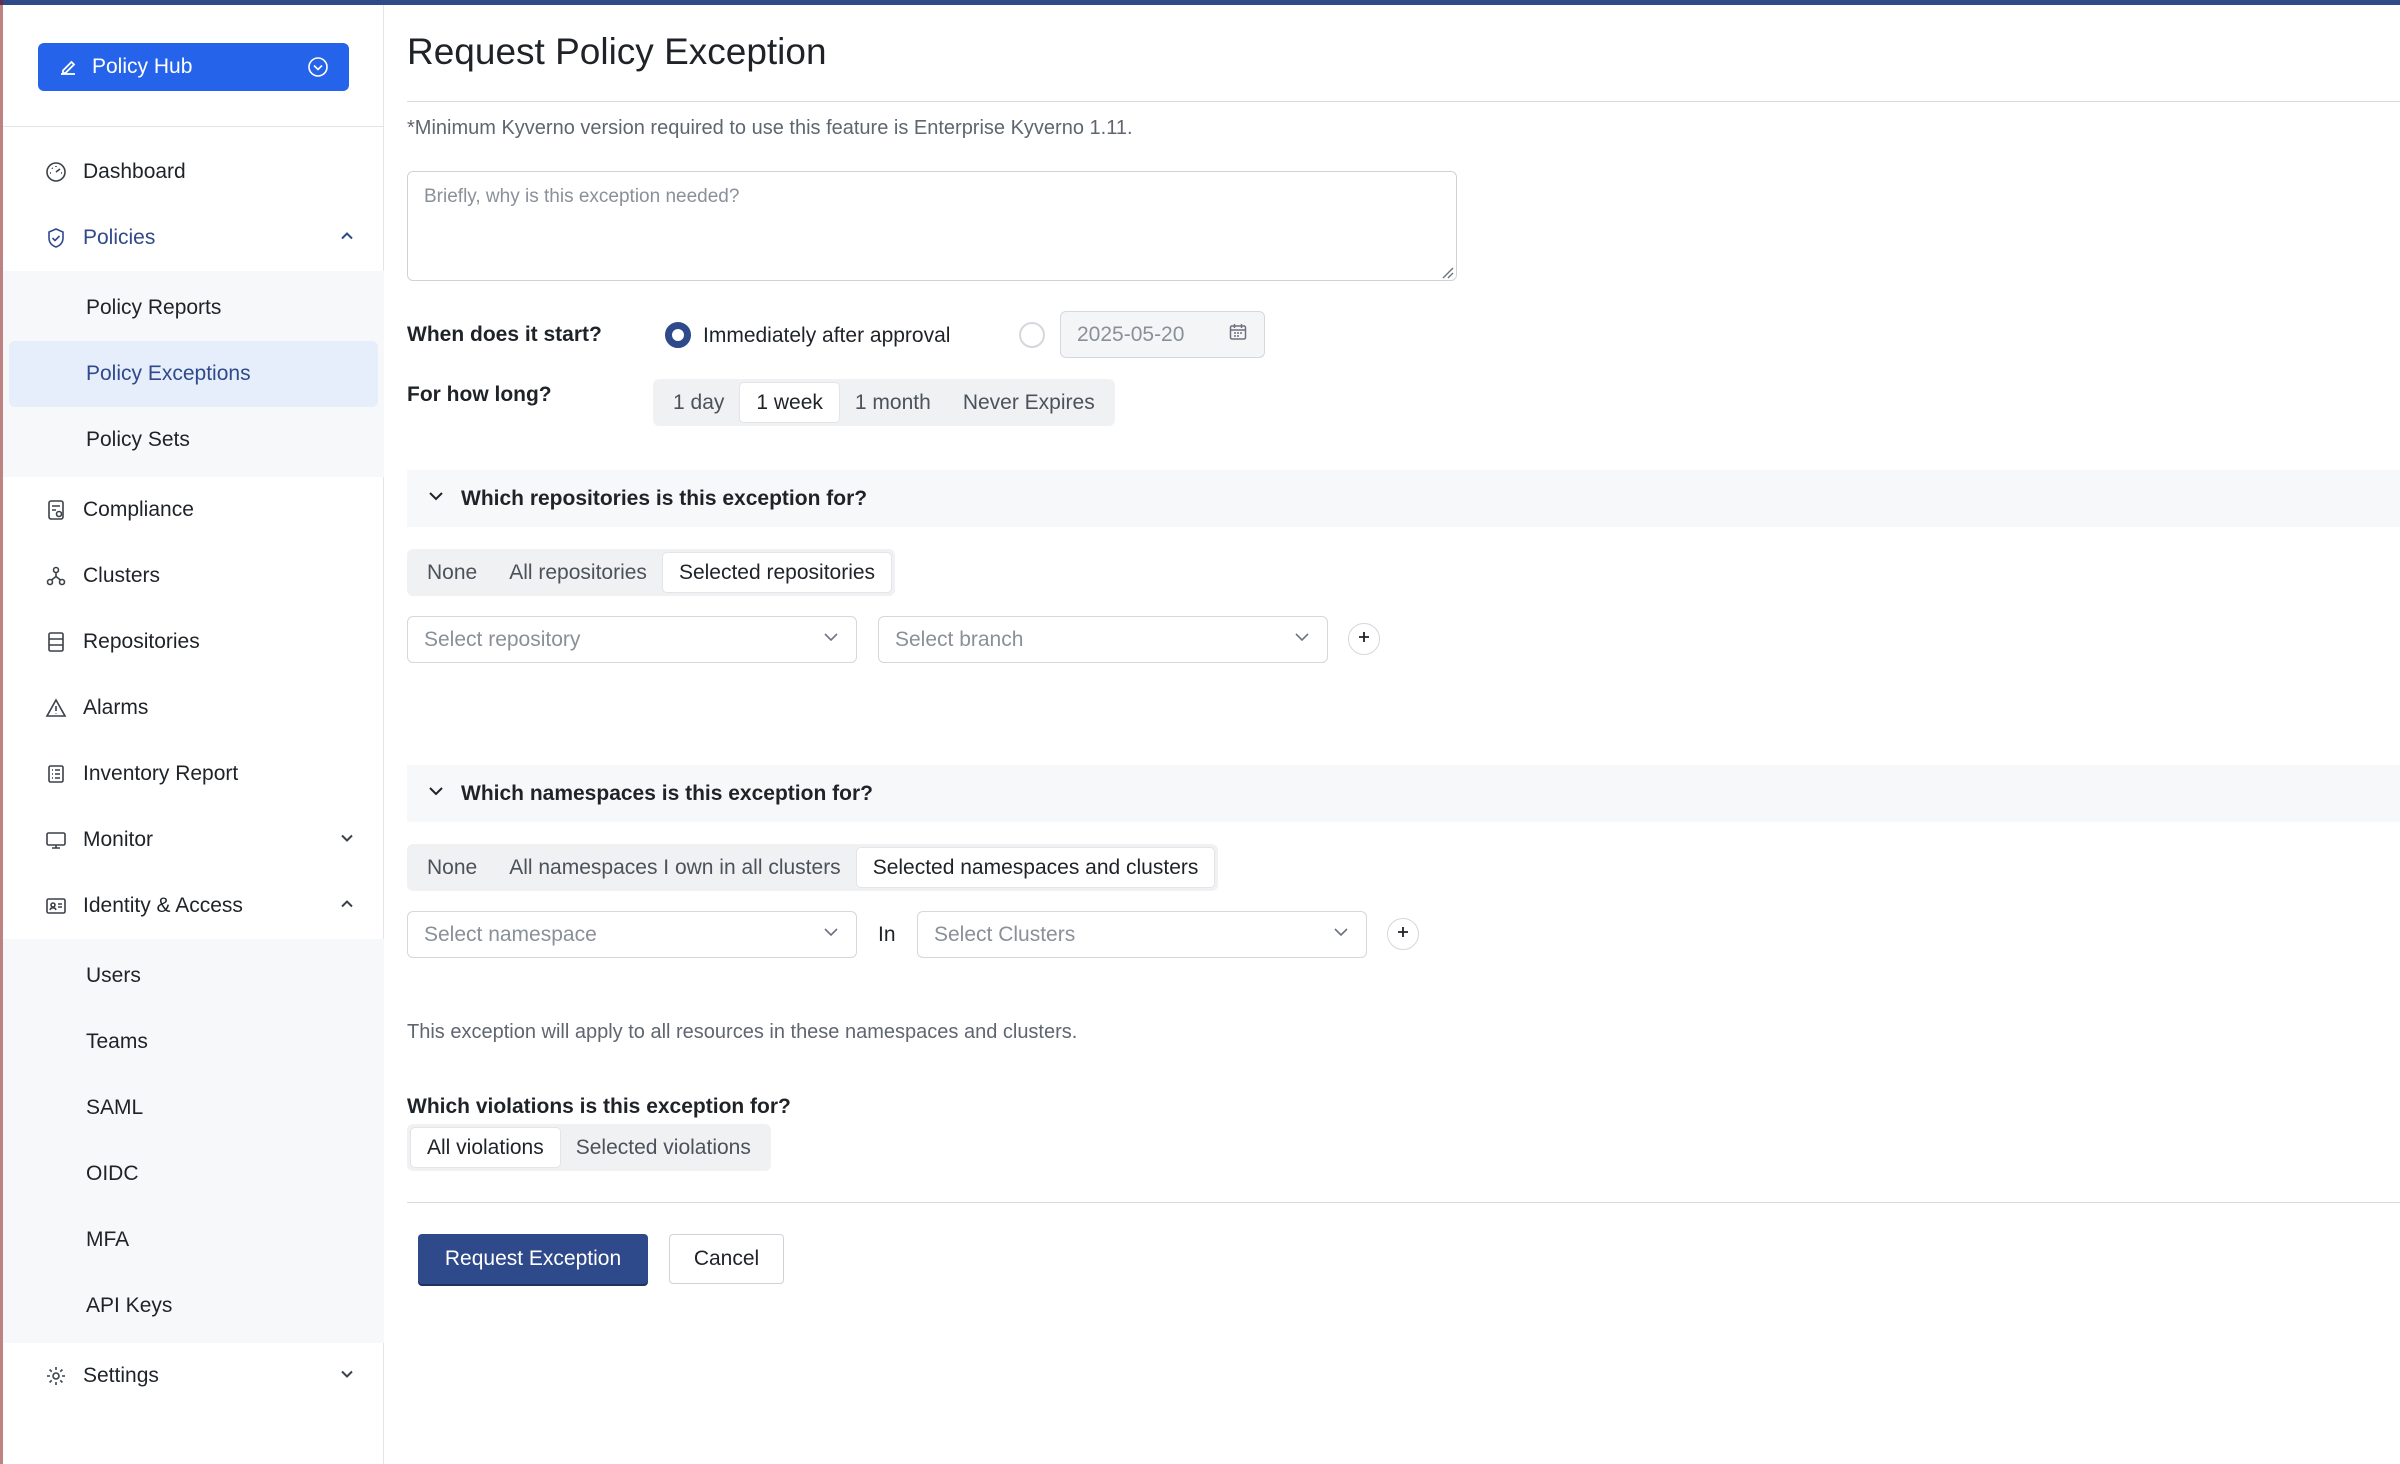  Describe the element at coordinates (161, 773) in the screenshot. I see `sidebar-item-label: Inventory Report` at that location.